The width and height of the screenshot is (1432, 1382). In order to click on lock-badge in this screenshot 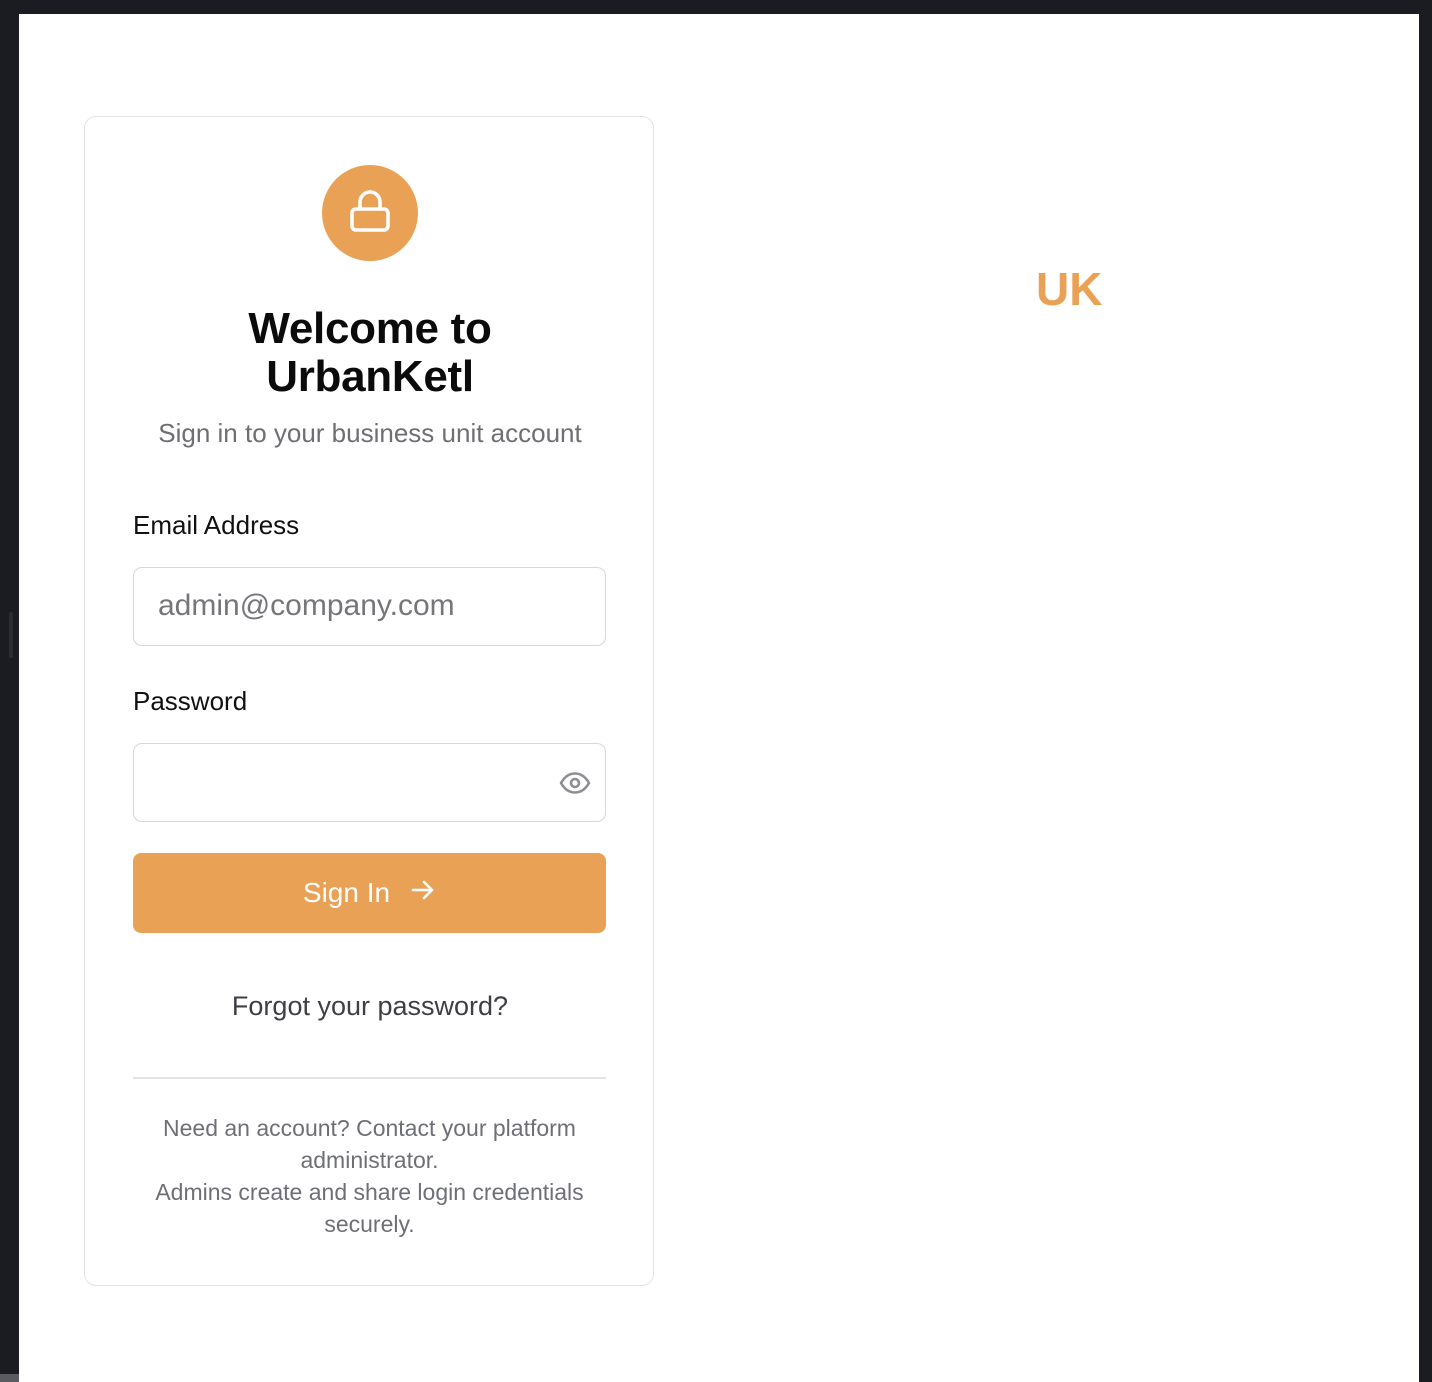, I will do `click(370, 213)`.